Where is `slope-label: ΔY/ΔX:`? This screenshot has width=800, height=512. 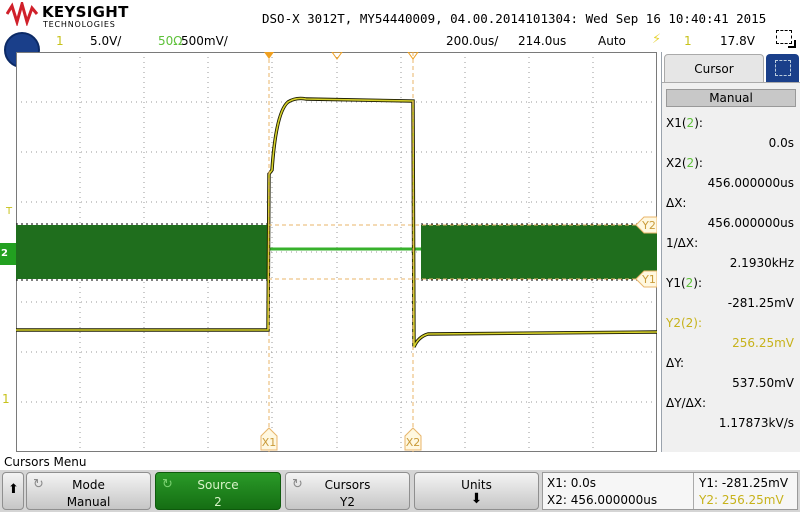
slope-label: ΔY/ΔX: is located at coordinates (686, 403).